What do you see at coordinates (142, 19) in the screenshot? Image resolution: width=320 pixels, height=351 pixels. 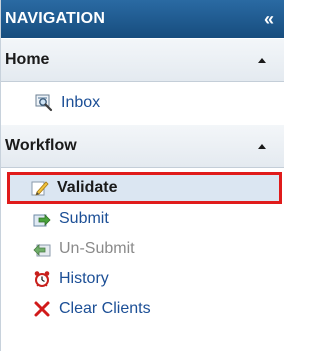 I see `navigation-header: NAVIGATION «` at bounding box center [142, 19].